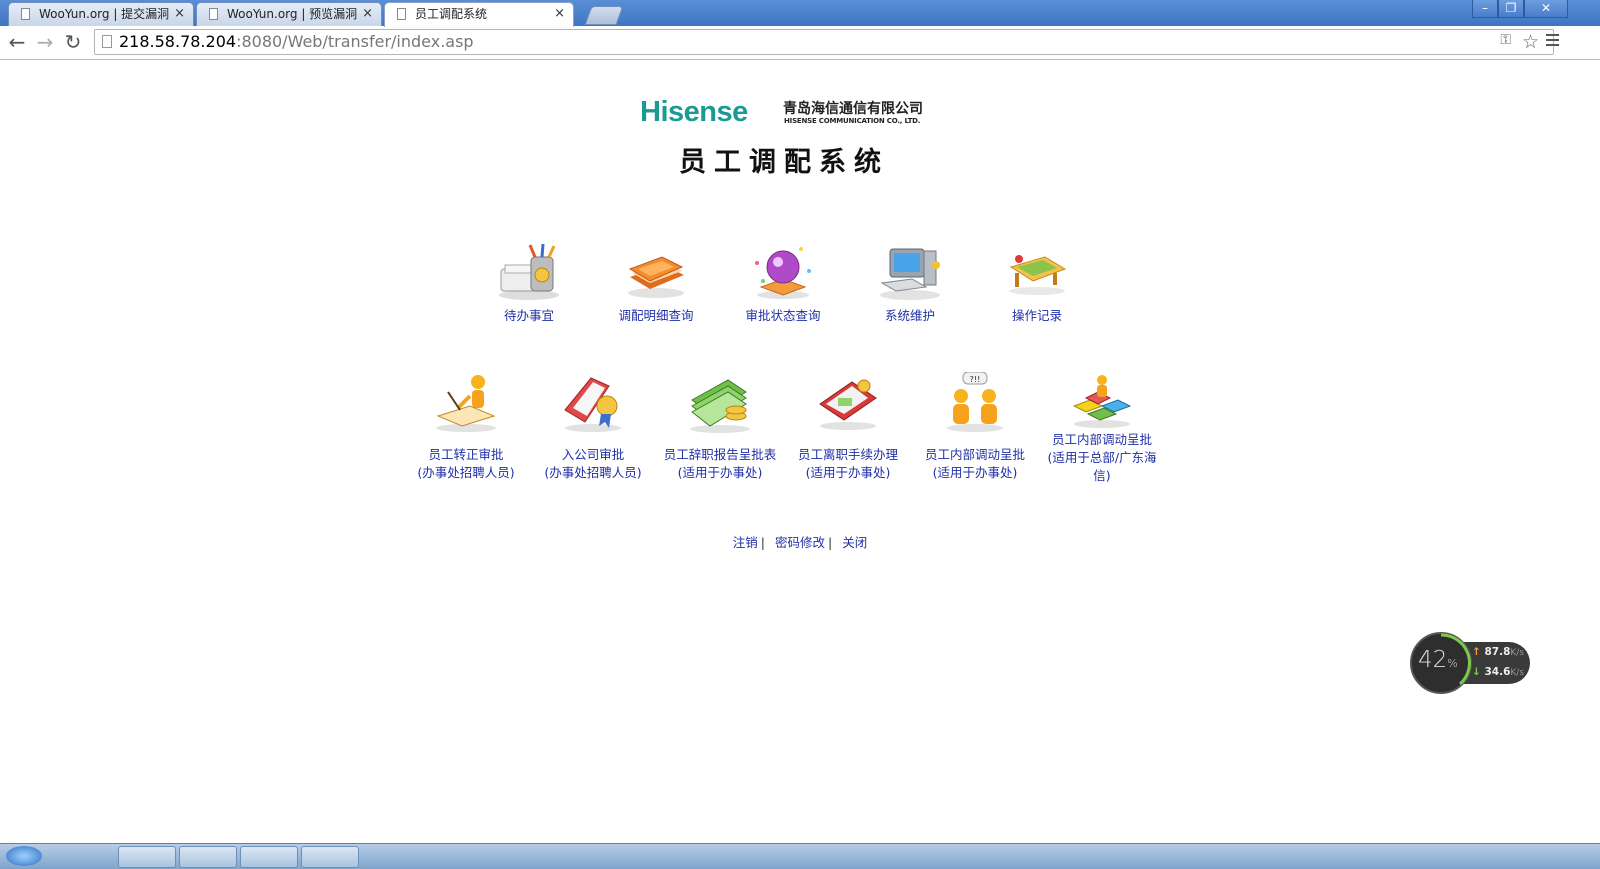 This screenshot has height=869, width=1600. I want to click on computer-icon, so click(910, 274).